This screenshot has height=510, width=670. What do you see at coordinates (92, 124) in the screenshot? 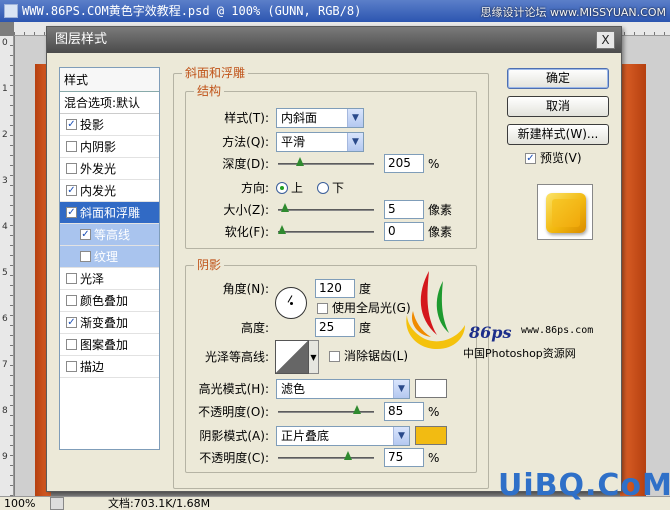
I see `style-item-label: 投影` at bounding box center [92, 124].